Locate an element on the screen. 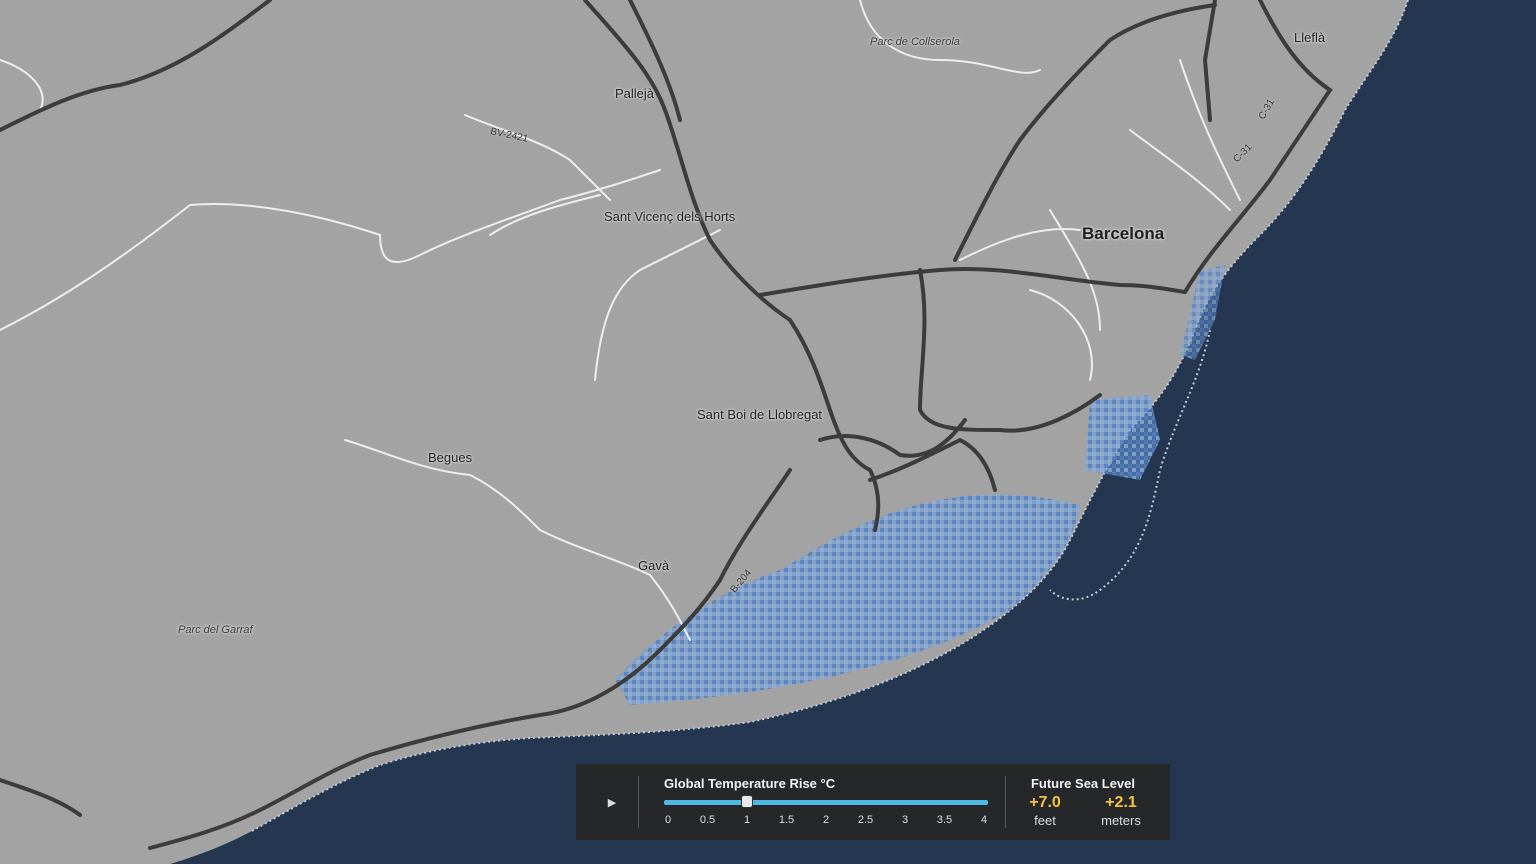 This screenshot has height=864, width=1536. tick-label: 0 is located at coordinates (668, 820).